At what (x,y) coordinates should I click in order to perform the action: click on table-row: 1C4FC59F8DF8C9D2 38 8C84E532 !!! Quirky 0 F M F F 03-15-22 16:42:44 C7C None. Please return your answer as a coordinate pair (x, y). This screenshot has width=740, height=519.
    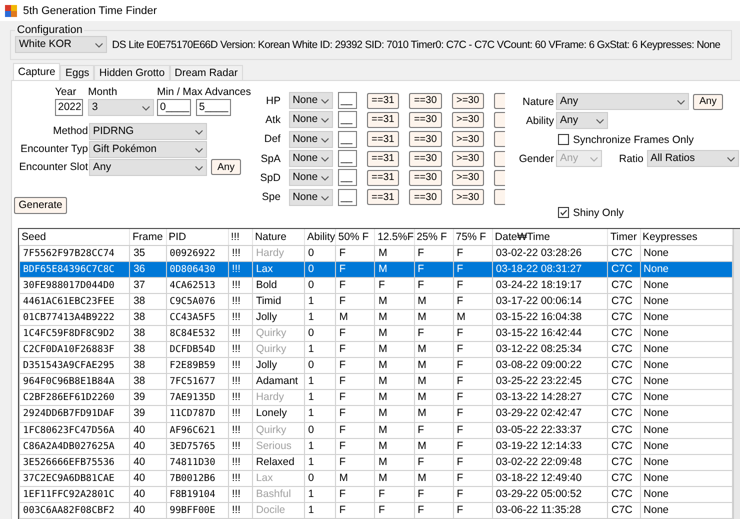
    Looking at the image, I should click on (376, 334).